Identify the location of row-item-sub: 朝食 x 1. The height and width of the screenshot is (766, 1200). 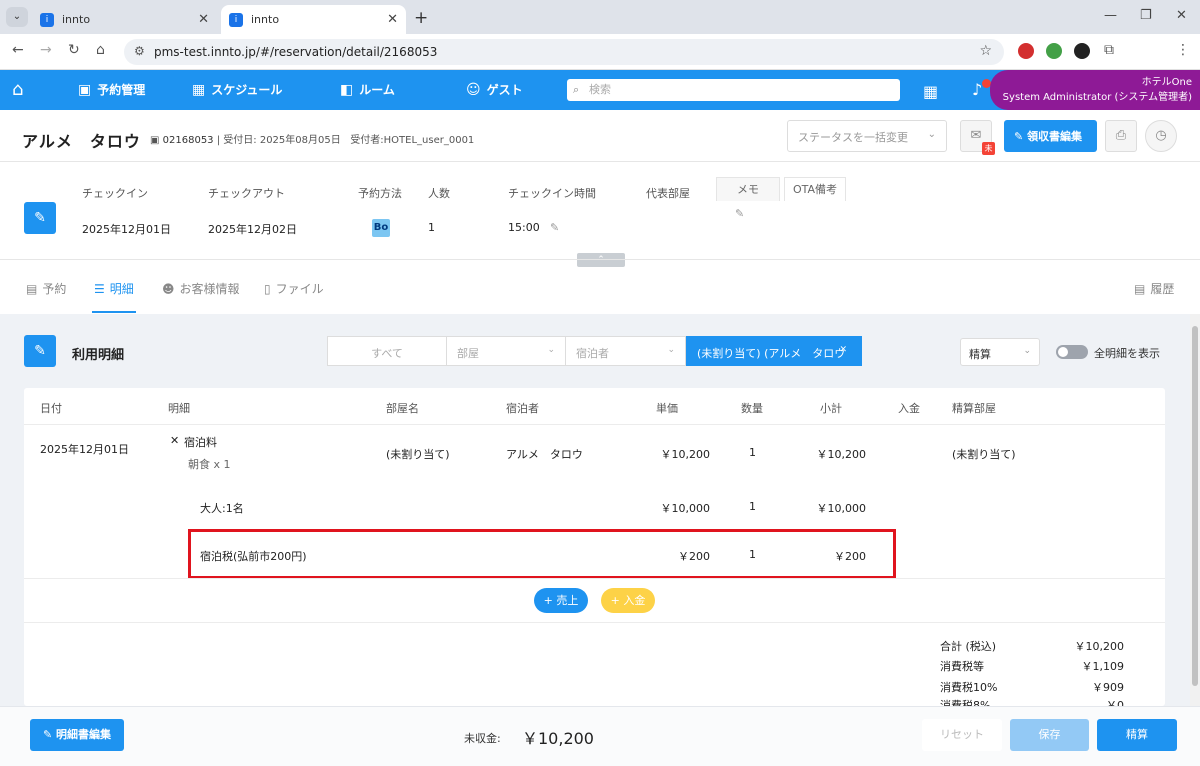
(209, 464).